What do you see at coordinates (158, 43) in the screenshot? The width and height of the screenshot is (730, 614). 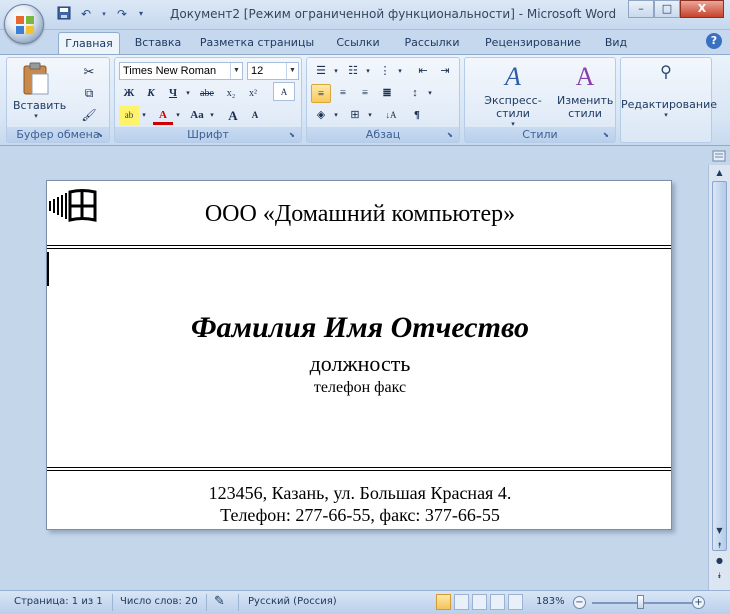 I see `tab-insert: Вставка` at bounding box center [158, 43].